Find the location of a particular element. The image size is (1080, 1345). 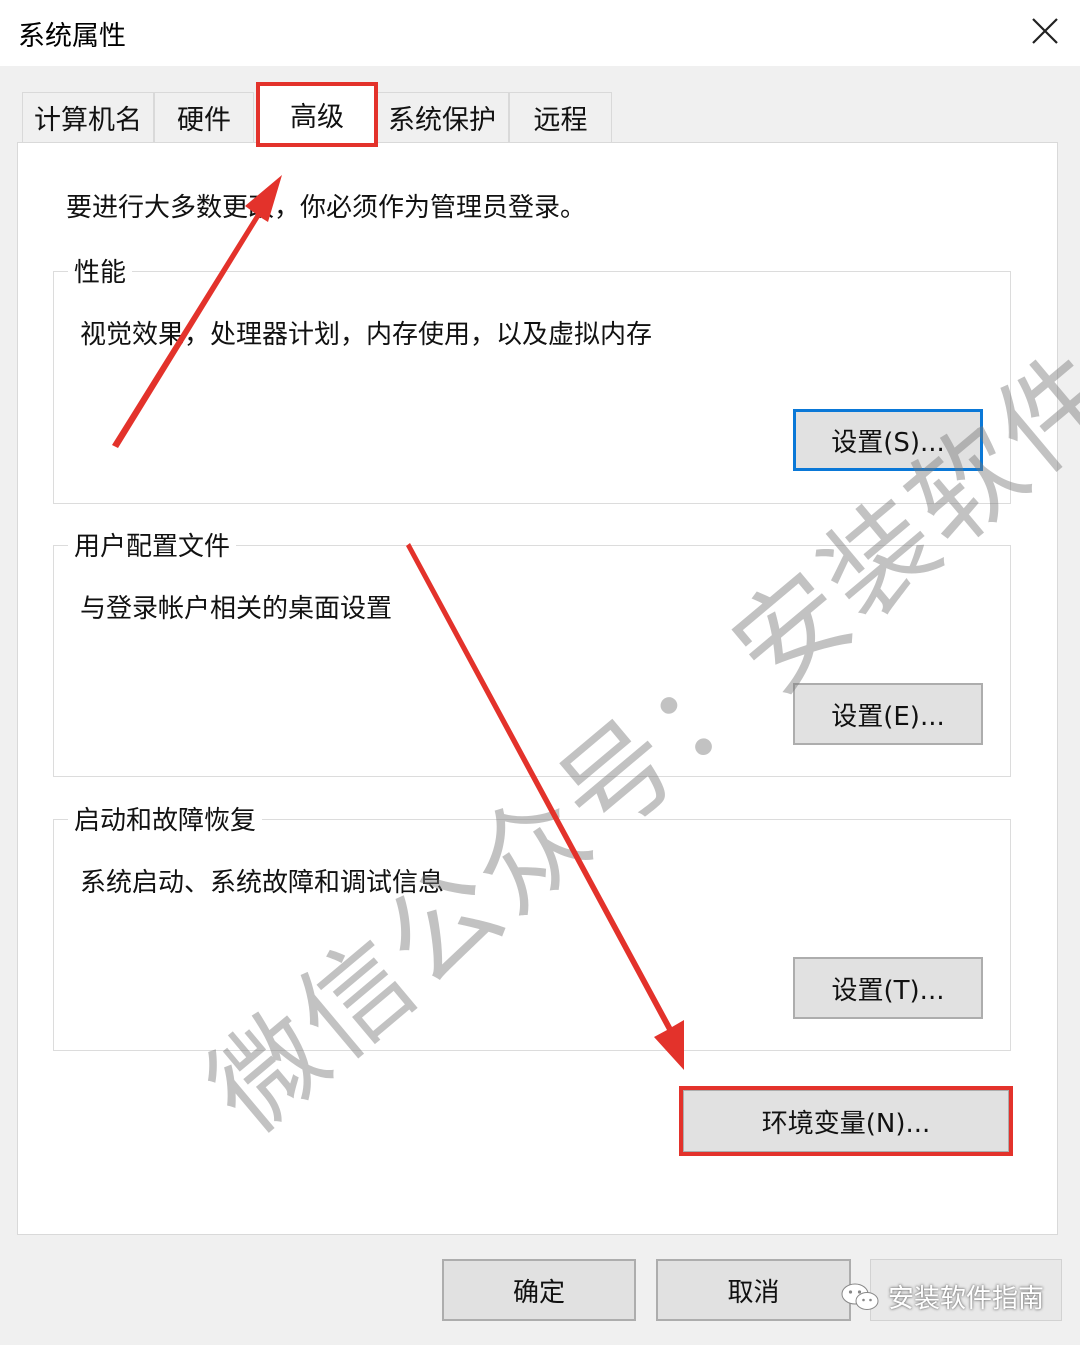

user-profiles-group-desc: 与登录帐户相关的桌面设置 is located at coordinates (236, 609).